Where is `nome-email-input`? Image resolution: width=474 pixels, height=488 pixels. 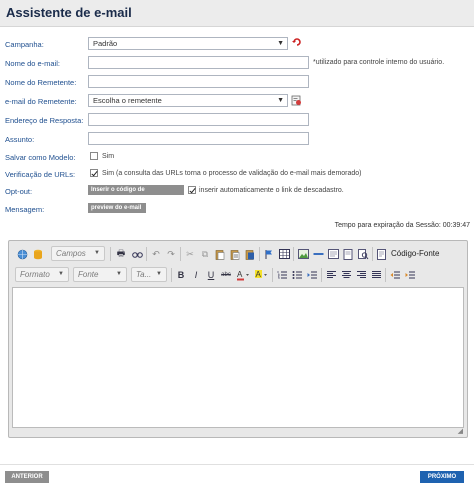 nome-email-input is located at coordinates (198, 62).